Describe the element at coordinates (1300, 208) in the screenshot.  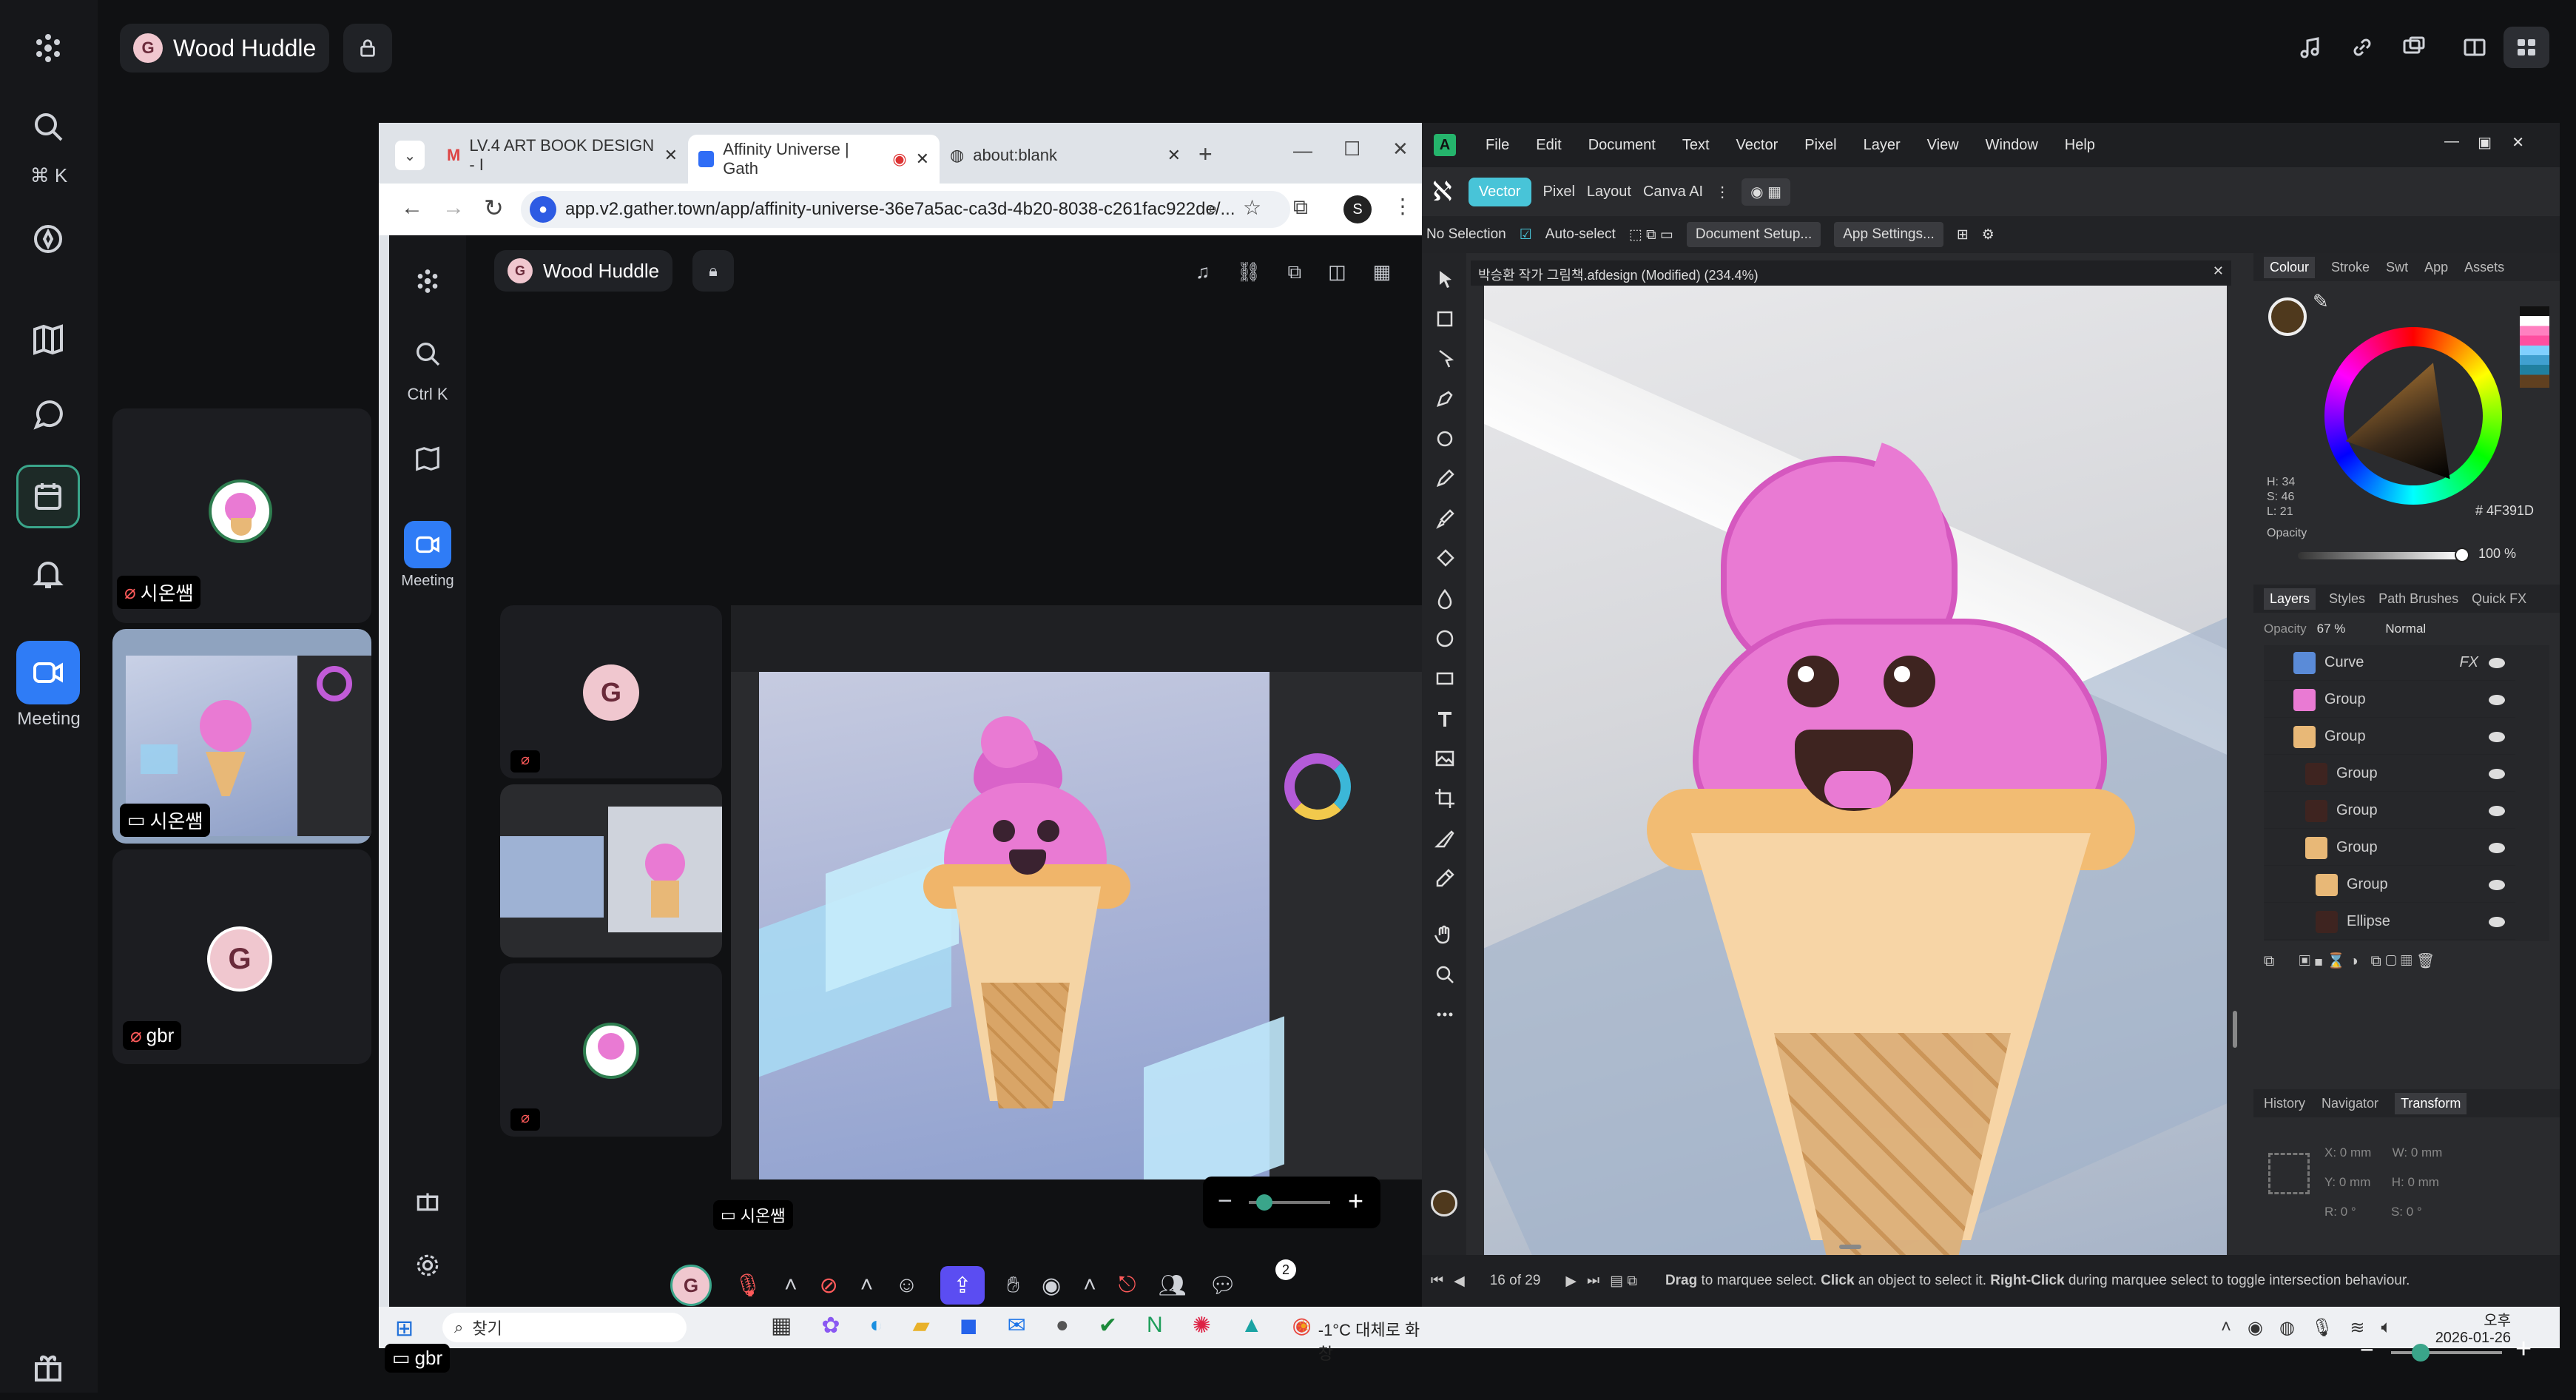
I see `extensions-icon: ⧉` at that location.